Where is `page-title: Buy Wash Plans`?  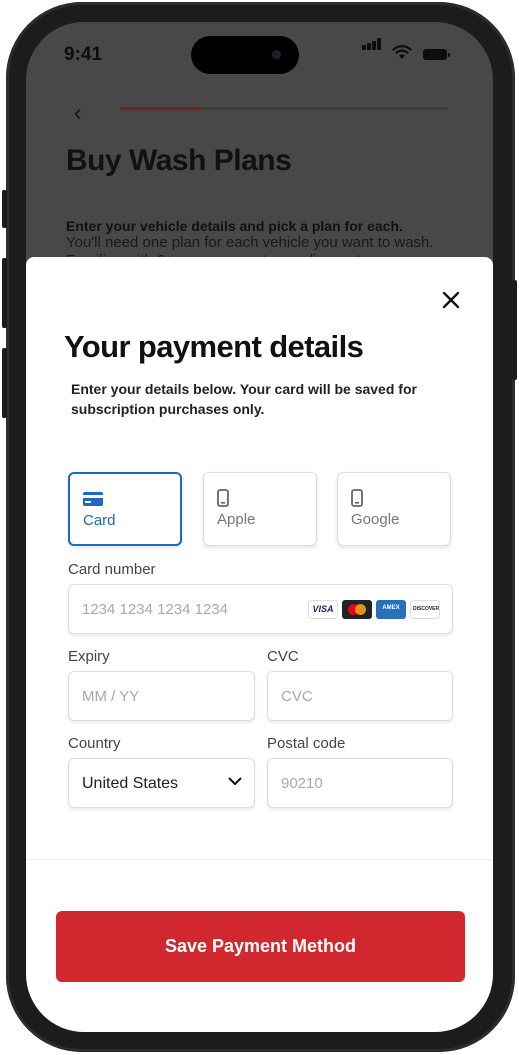
page-title: Buy Wash Plans is located at coordinates (179, 160).